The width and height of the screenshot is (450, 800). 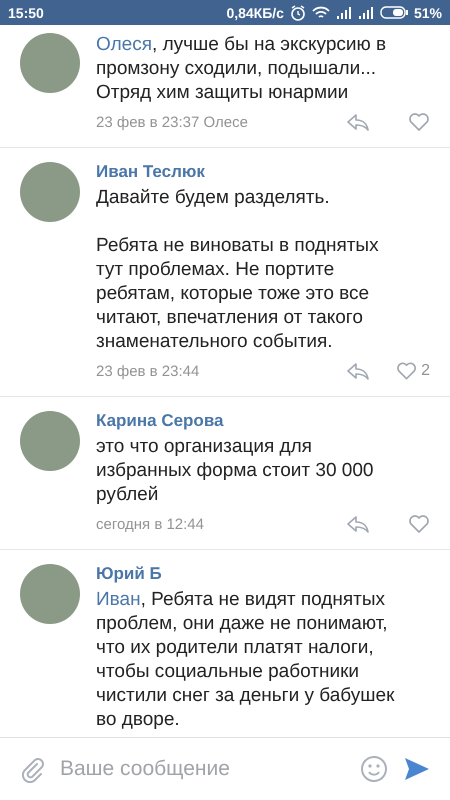 I want to click on comment-date: 23 фев в 23:44, so click(x=148, y=371).